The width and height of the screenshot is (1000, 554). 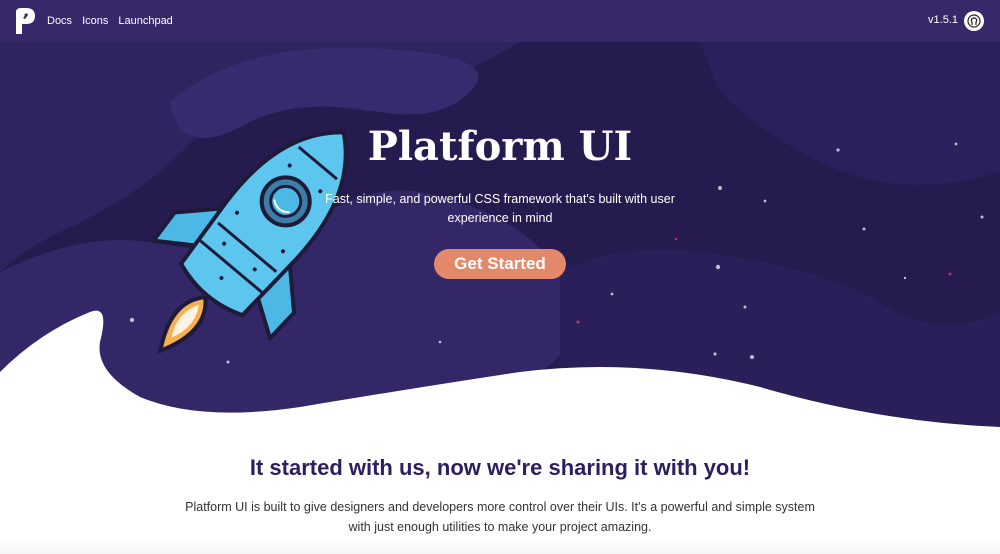 What do you see at coordinates (500, 218) in the screenshot?
I see `hero-subtitle-line-2: experience in mind` at bounding box center [500, 218].